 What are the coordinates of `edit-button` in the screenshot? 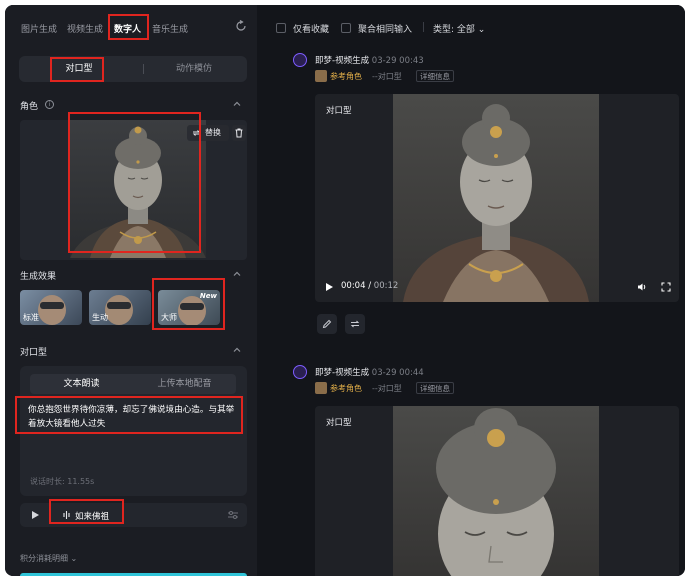 It's located at (327, 324).